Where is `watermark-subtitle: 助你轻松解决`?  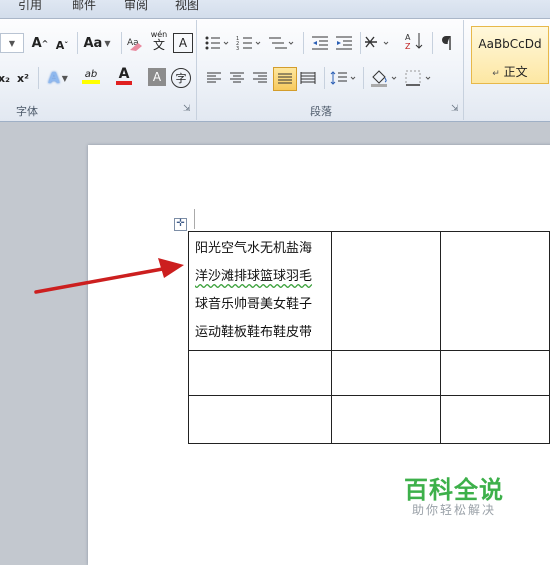
watermark-subtitle: 助你轻松解决 is located at coordinates (454, 510).